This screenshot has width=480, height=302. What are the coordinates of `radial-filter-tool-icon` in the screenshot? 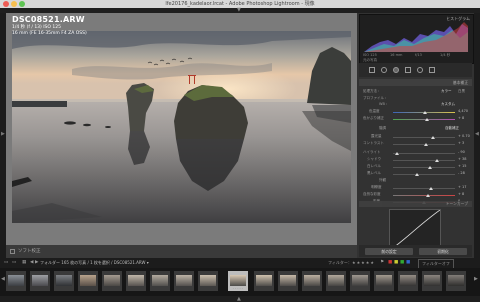 It's located at (420, 70).